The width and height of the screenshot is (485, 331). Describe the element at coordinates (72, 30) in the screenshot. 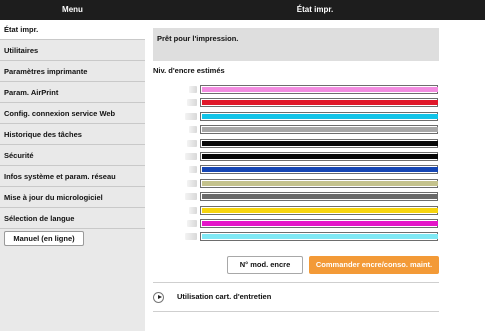

I see `sidebar-item-printer-status: État impr.` at that location.